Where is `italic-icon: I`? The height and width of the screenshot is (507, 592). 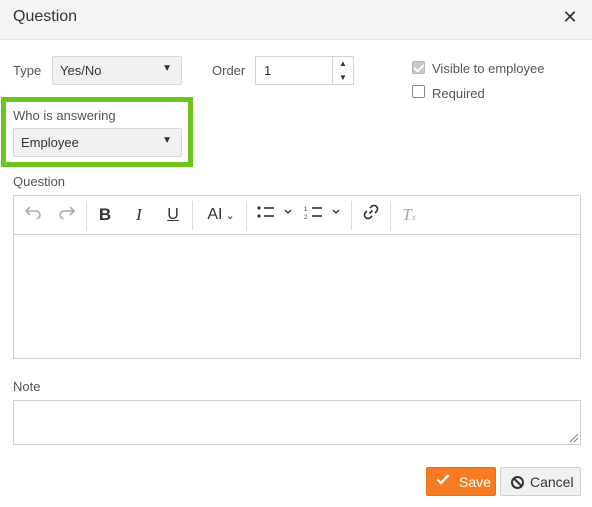
italic-icon: I is located at coordinates (139, 215).